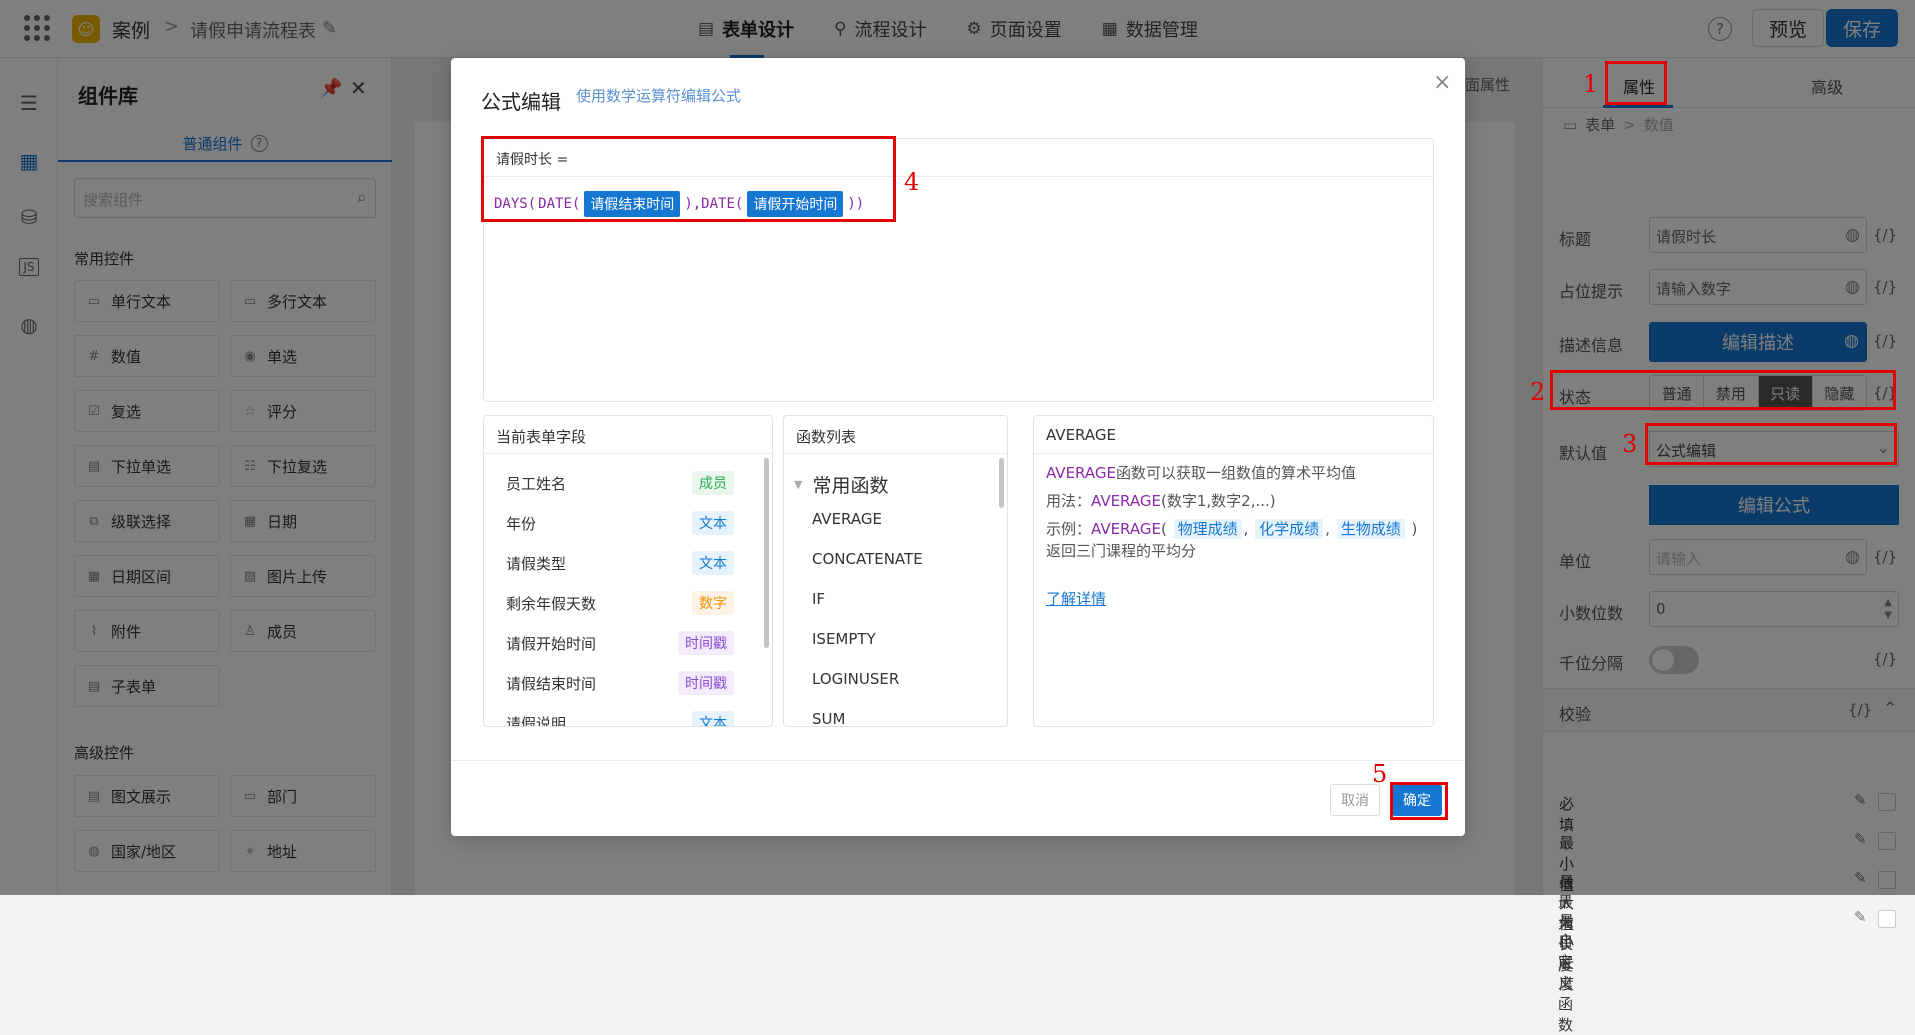 The image size is (1915, 1035). I want to click on dialog-footer-divider, so click(958, 760).